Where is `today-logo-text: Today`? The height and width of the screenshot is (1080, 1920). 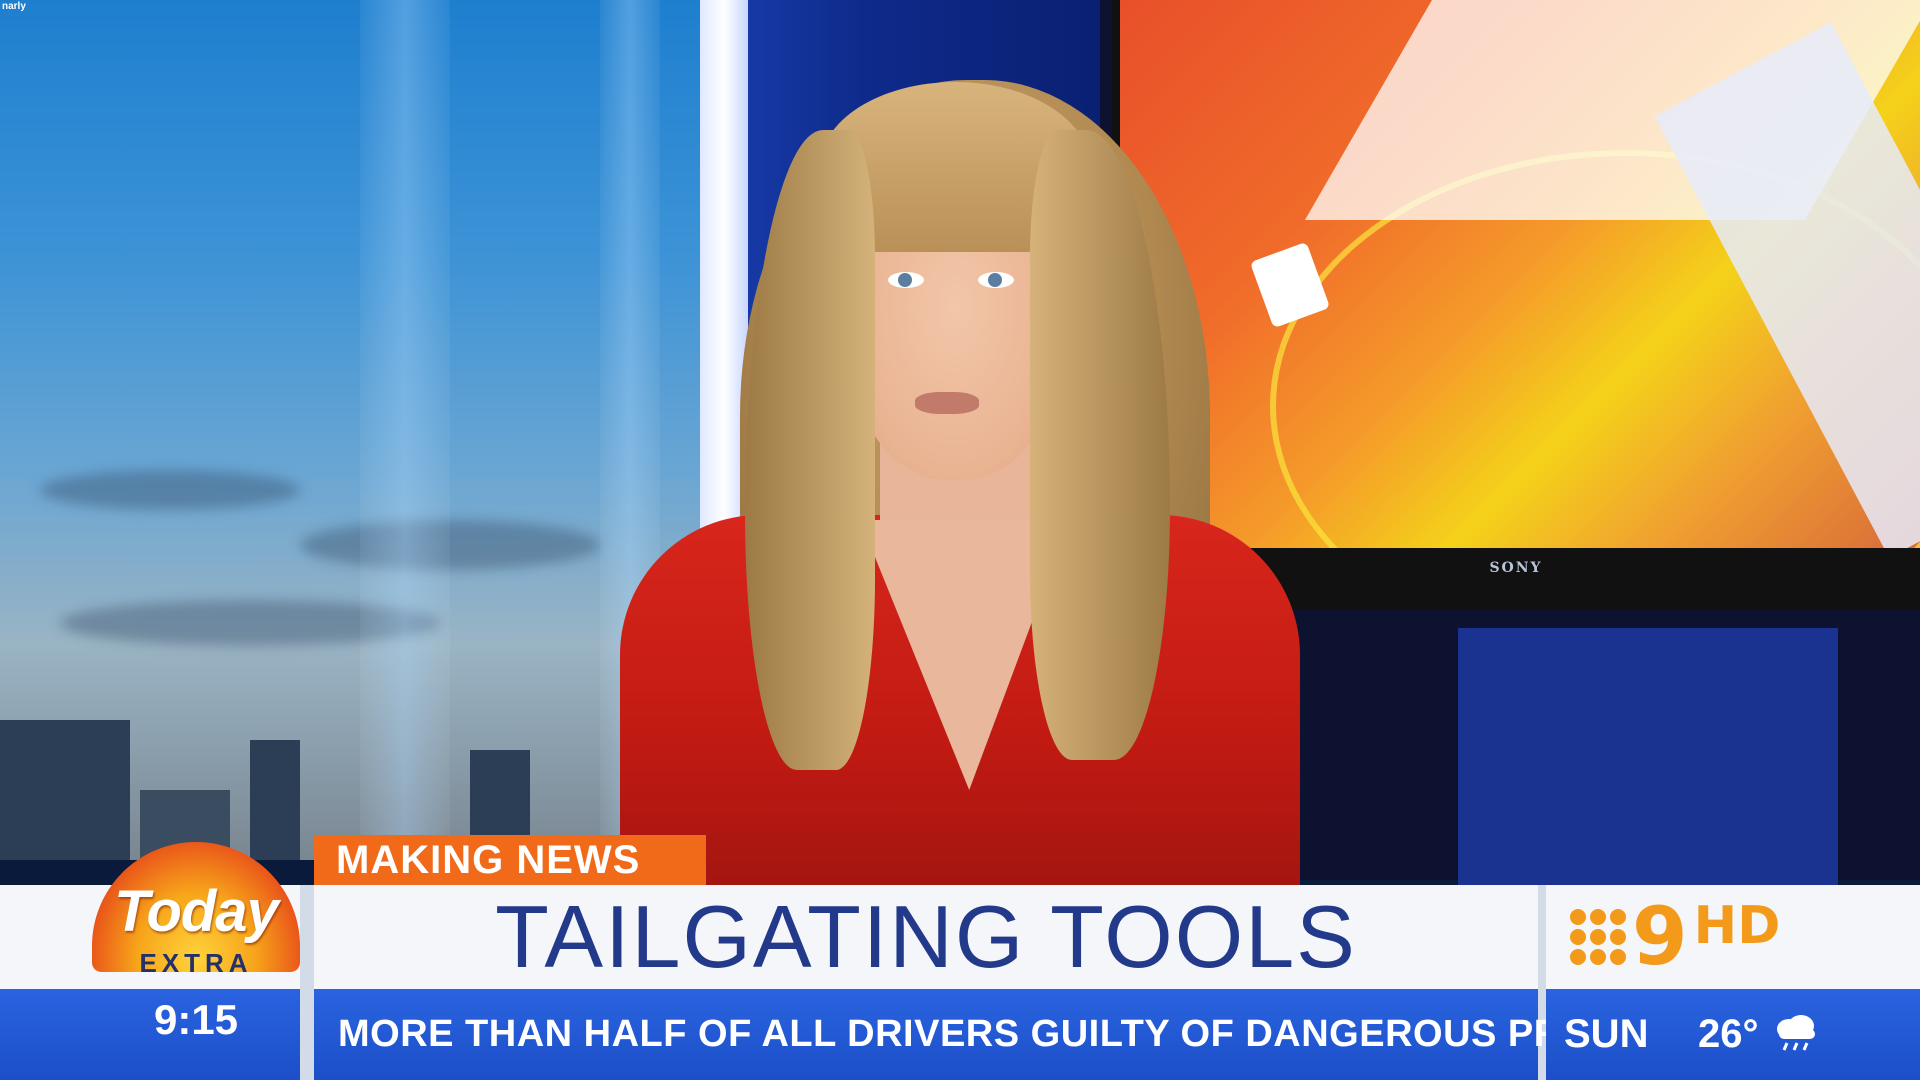
today-logo-text: Today is located at coordinates (196, 911).